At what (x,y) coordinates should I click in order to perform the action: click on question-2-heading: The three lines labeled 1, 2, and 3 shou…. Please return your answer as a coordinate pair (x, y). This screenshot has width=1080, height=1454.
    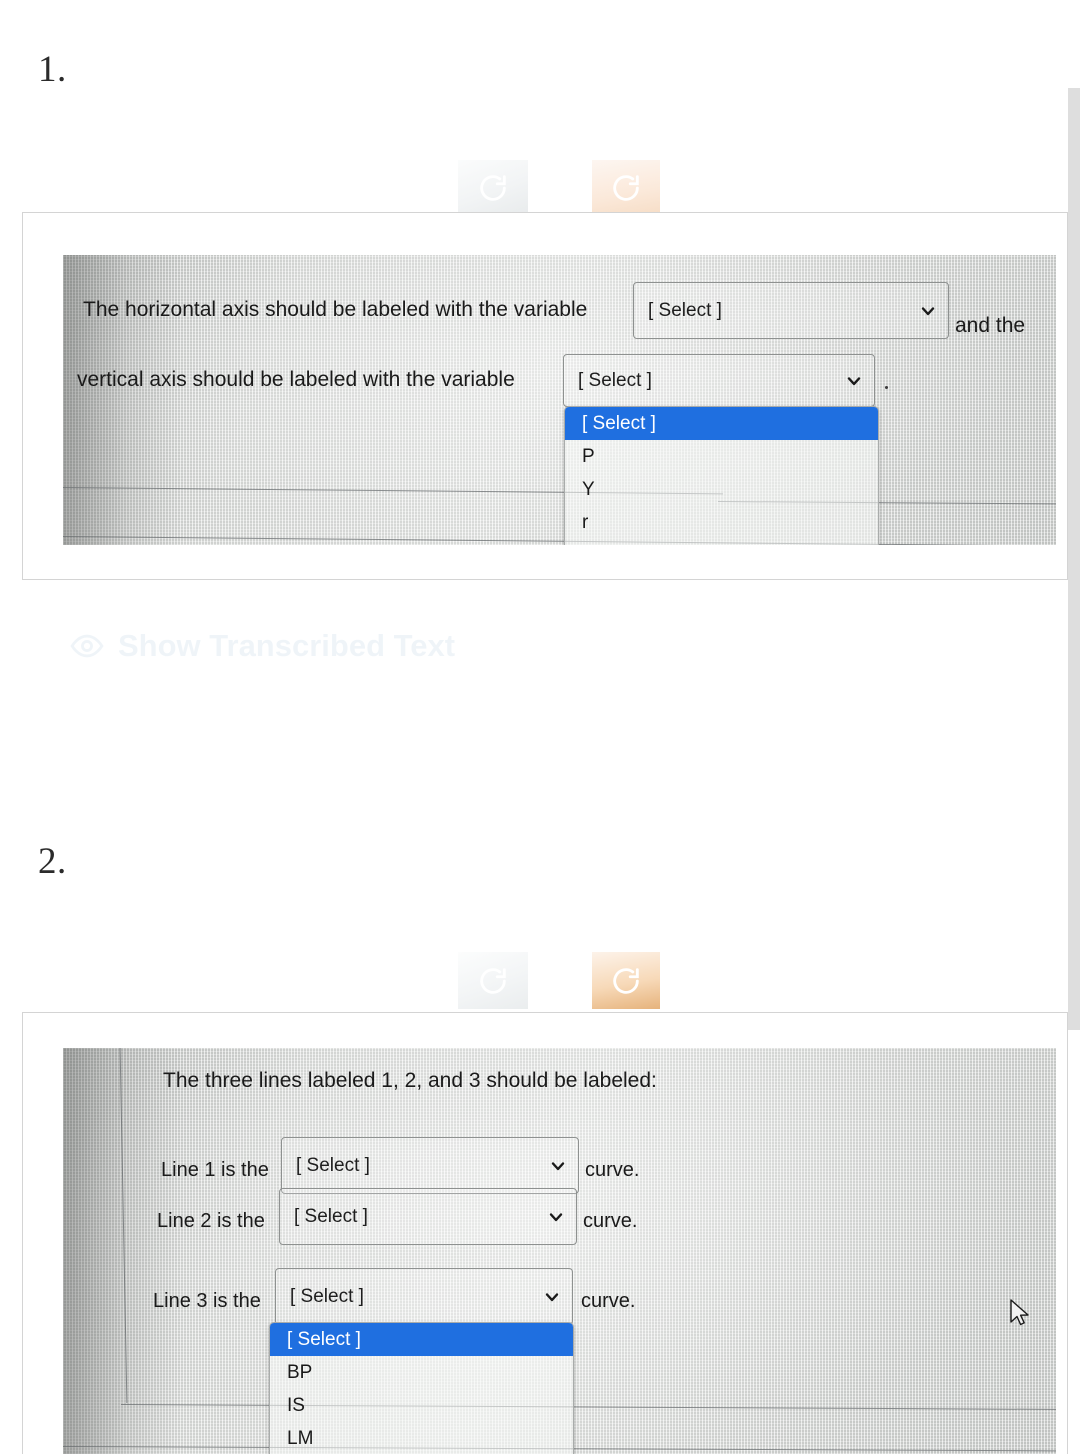
    Looking at the image, I should click on (410, 1080).